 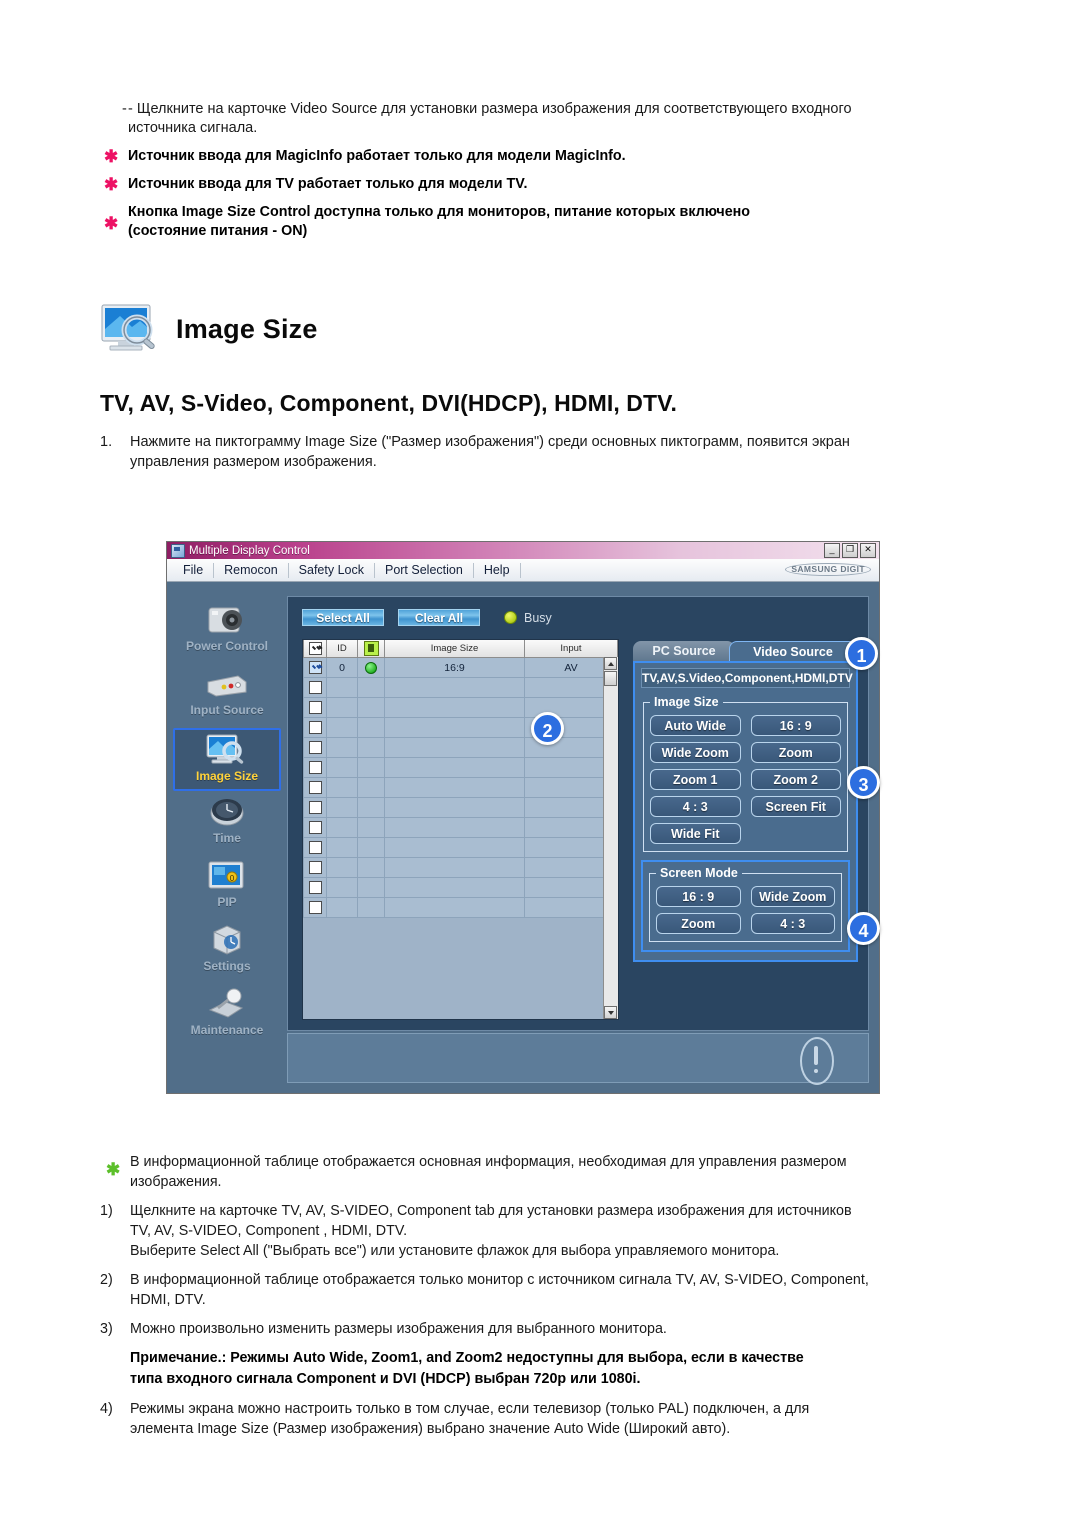 What do you see at coordinates (194, 570) in the screenshot?
I see `menu-item-file: File` at bounding box center [194, 570].